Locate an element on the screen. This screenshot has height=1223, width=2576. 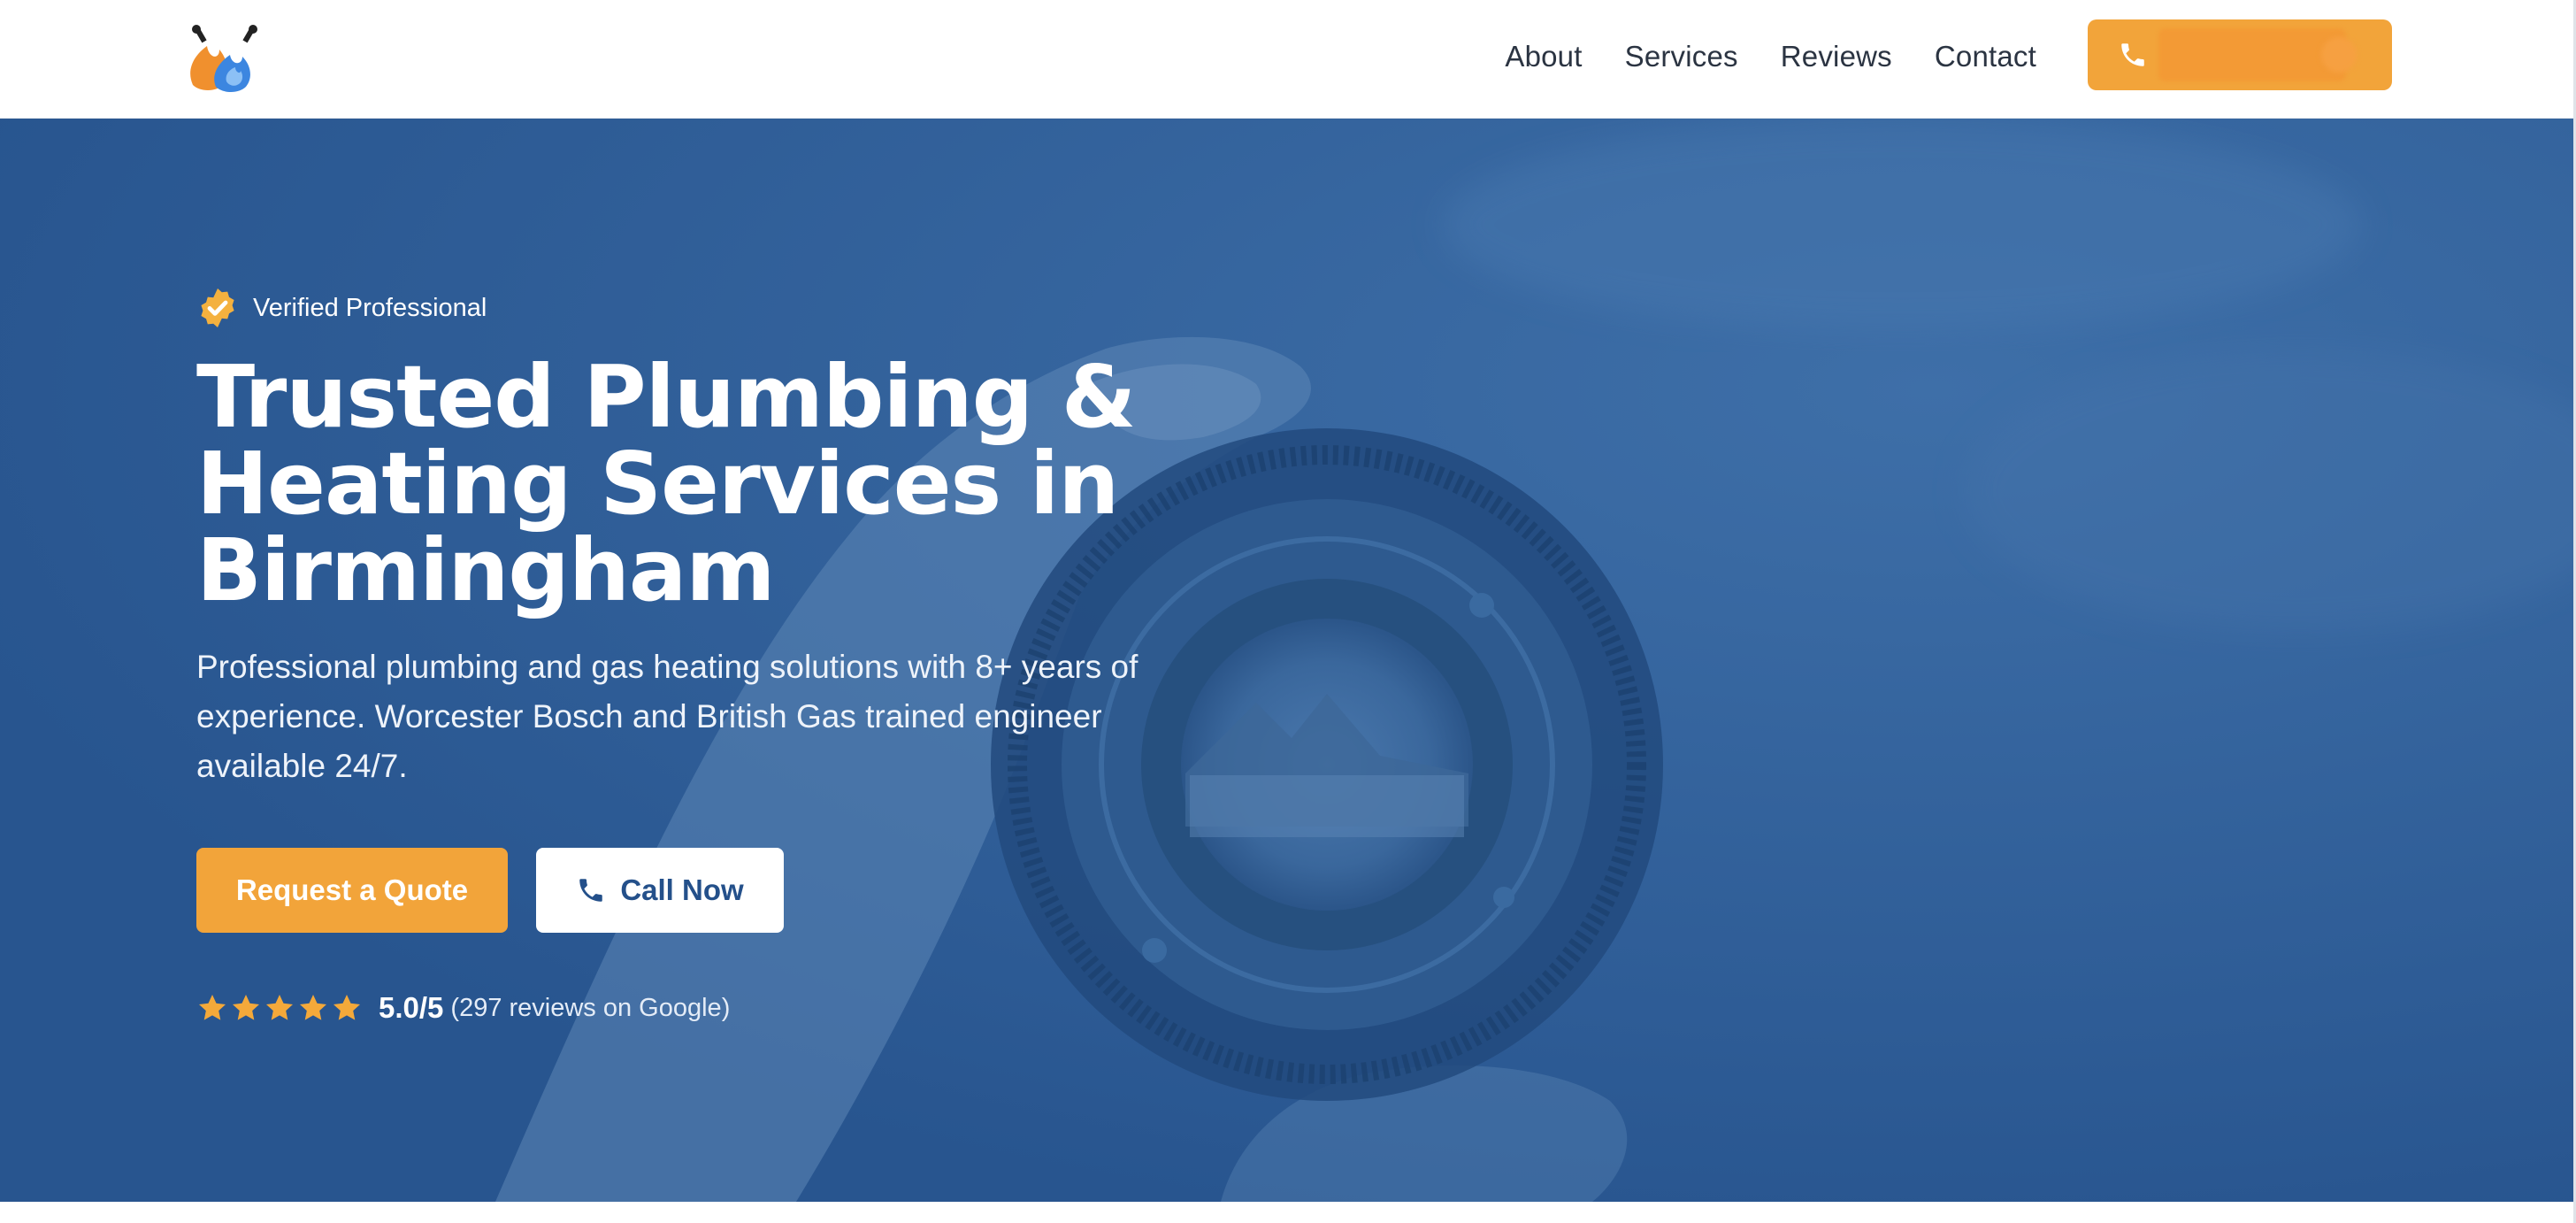
rating-review-count: (297 reviews on Google) is located at coordinates (590, 1008).